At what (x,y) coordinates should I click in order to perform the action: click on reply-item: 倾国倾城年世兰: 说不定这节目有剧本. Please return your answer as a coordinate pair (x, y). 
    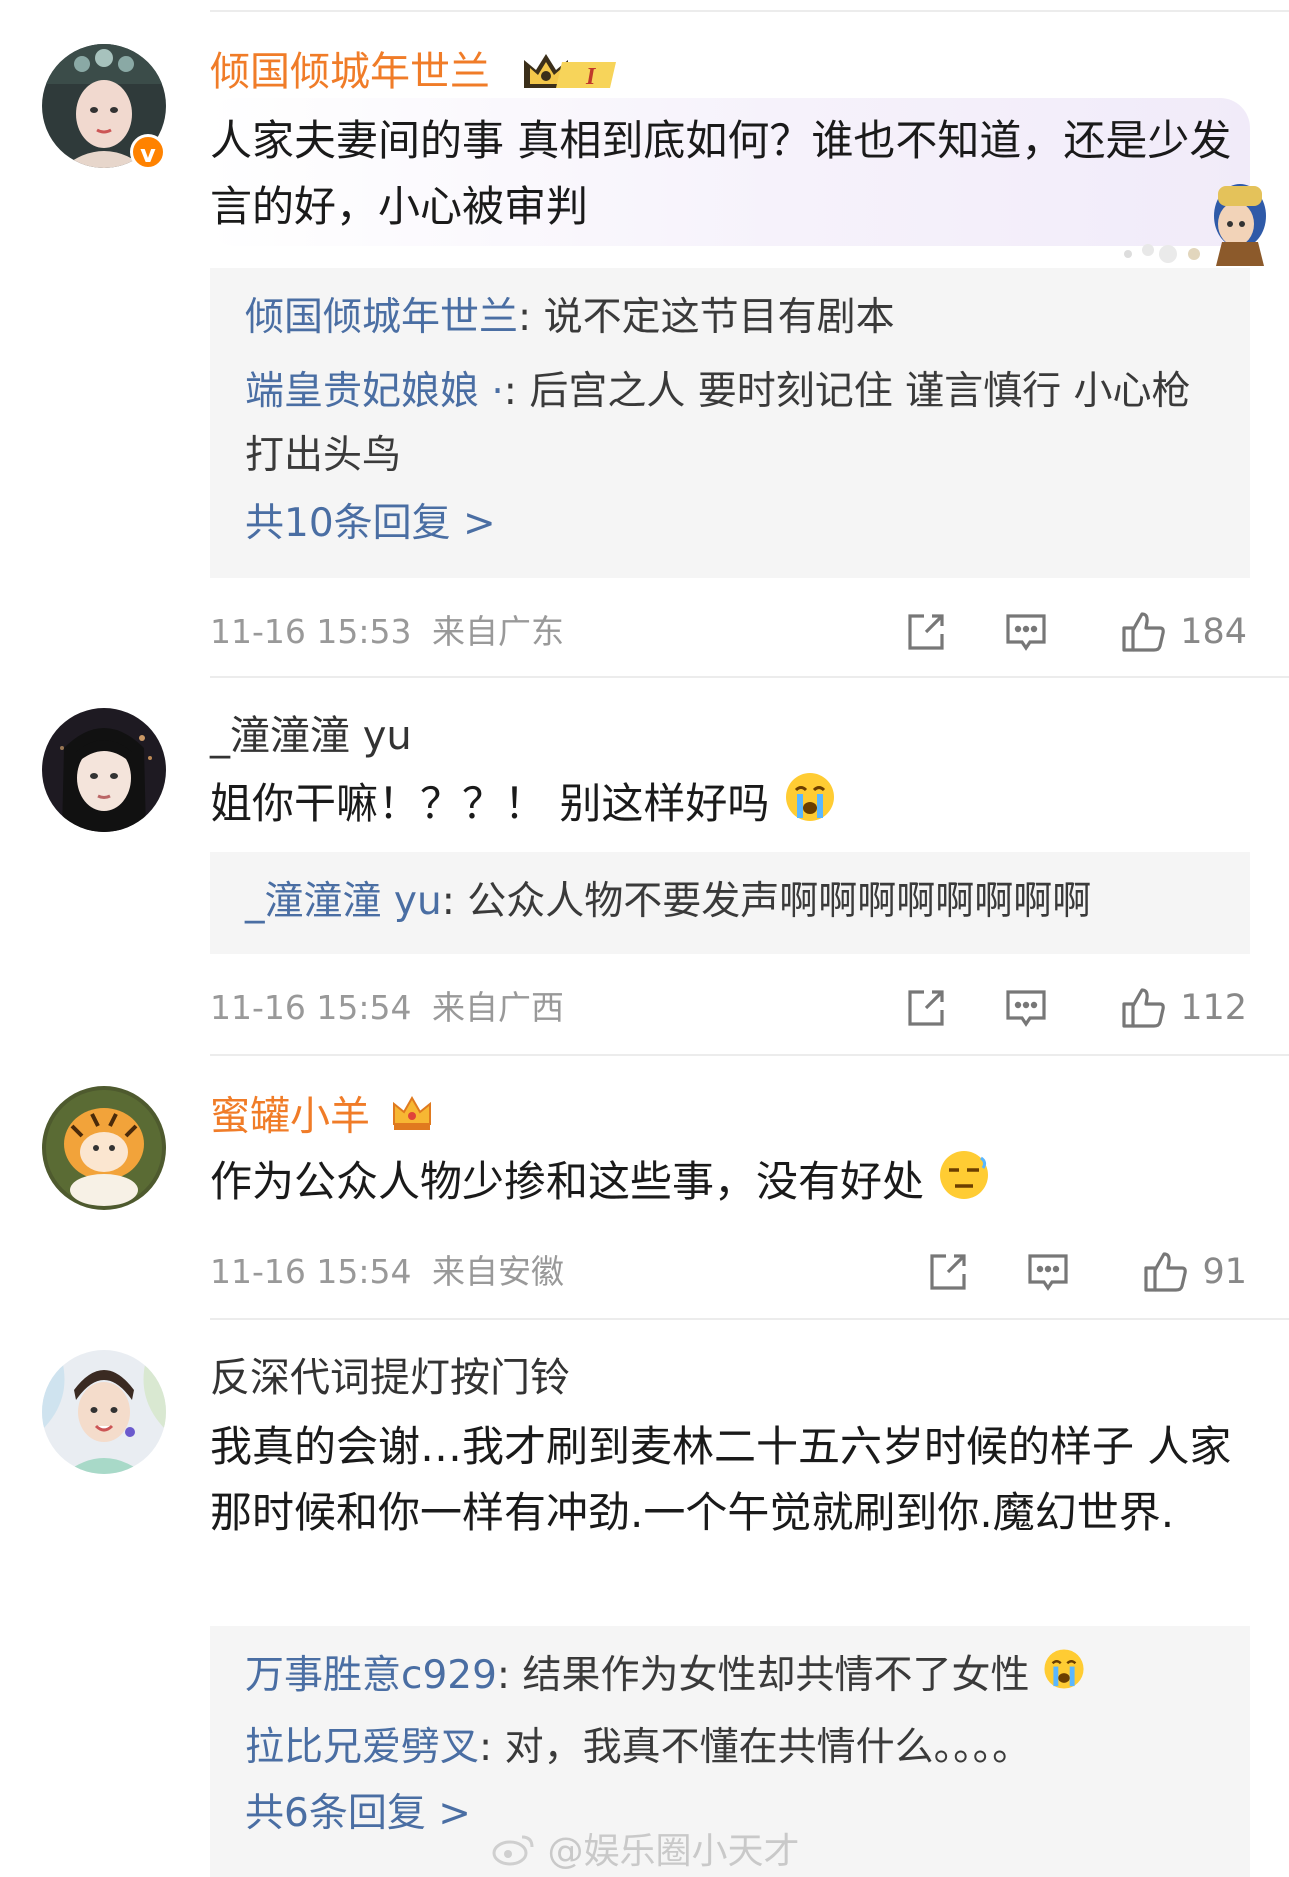
    Looking at the image, I should click on (735, 318).